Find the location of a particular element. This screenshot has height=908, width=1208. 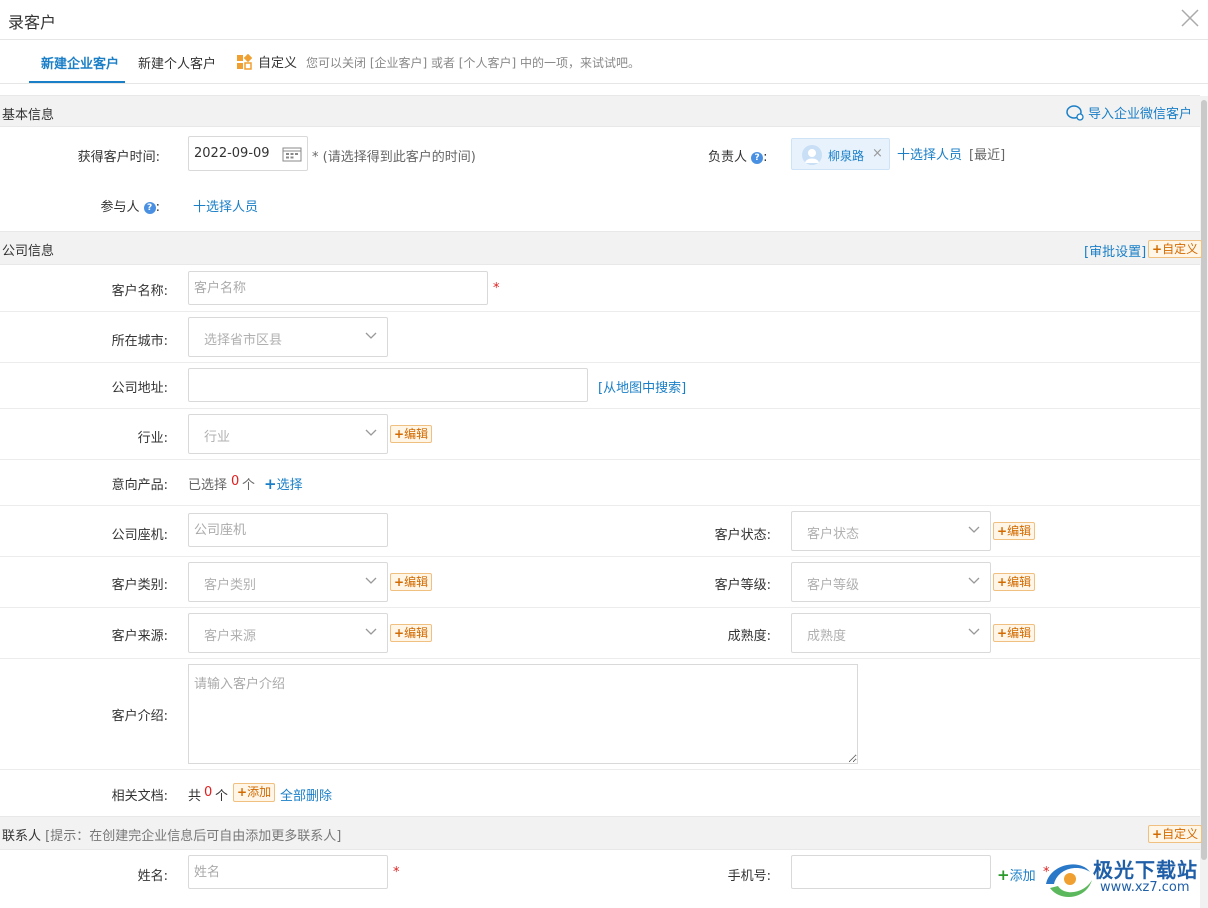

level-select-placeholder: 客户等级 is located at coordinates (833, 585).